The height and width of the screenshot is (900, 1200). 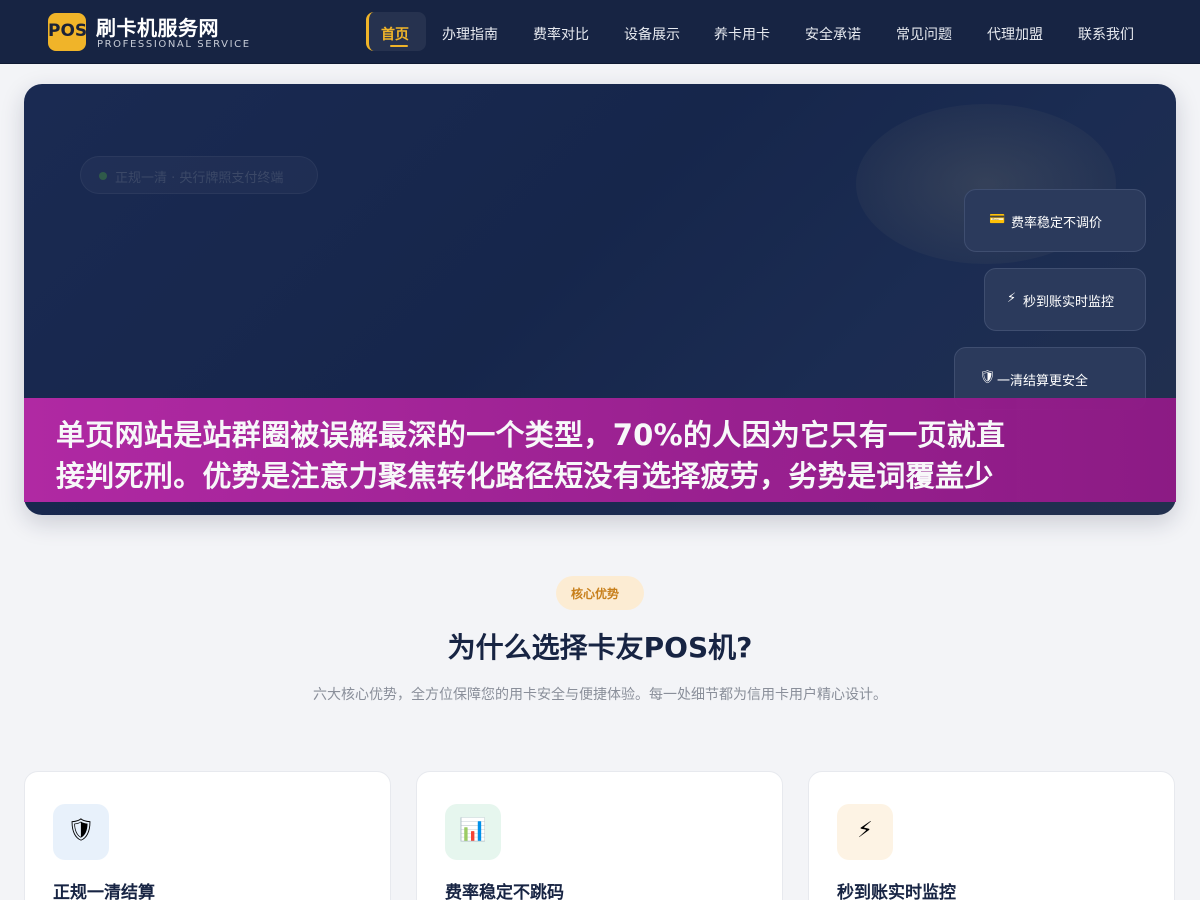 I want to click on nav-item-contact: 联系我们, so click(x=1106, y=34).